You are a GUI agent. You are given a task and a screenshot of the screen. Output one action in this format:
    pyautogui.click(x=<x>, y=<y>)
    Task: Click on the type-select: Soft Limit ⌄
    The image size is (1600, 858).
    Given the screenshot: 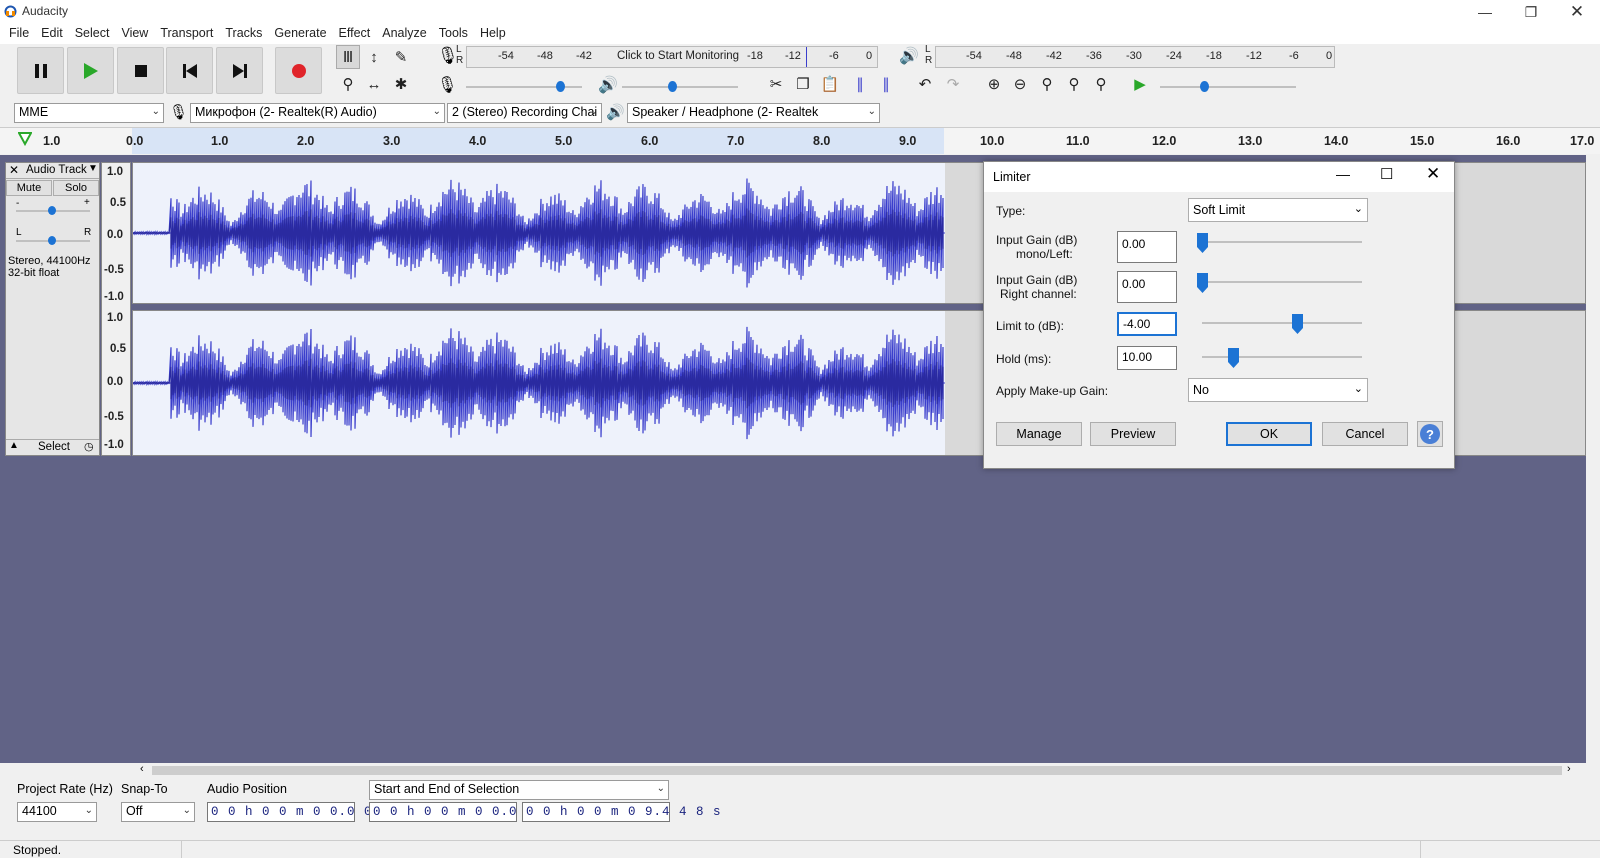 What is the action you would take?
    pyautogui.click(x=1278, y=210)
    